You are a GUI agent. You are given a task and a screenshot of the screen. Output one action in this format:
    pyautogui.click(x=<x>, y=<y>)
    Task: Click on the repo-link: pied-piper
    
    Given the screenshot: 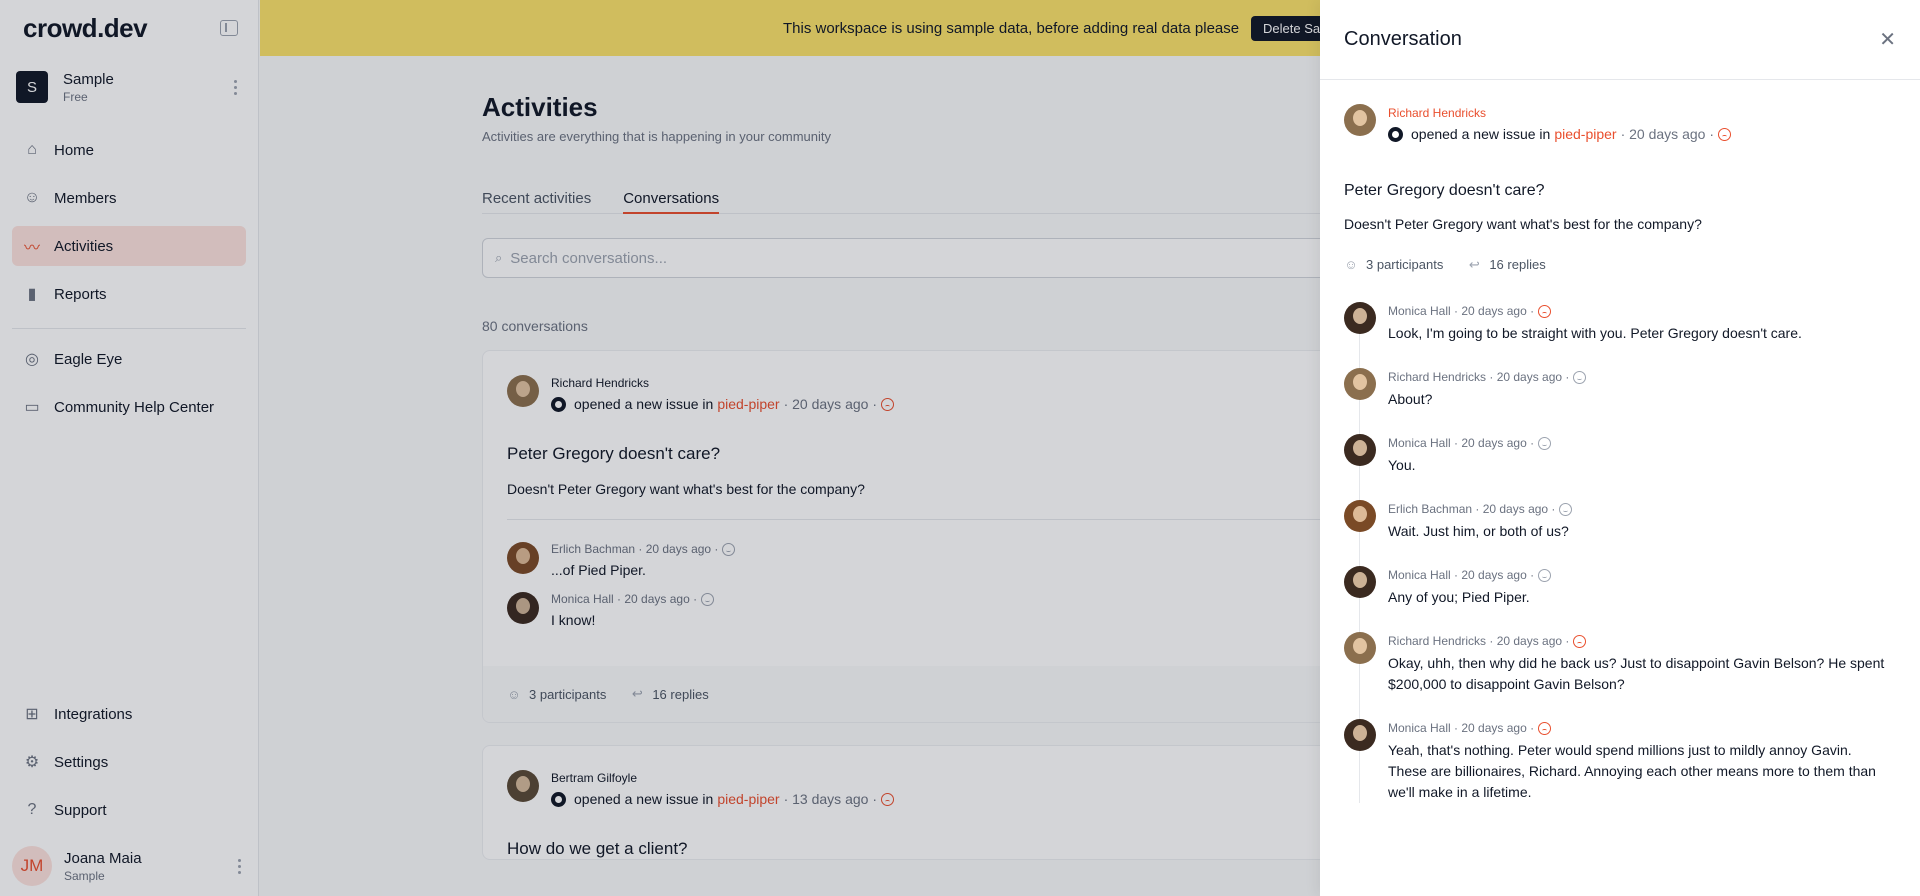 What is the action you would take?
    pyautogui.click(x=1585, y=134)
    